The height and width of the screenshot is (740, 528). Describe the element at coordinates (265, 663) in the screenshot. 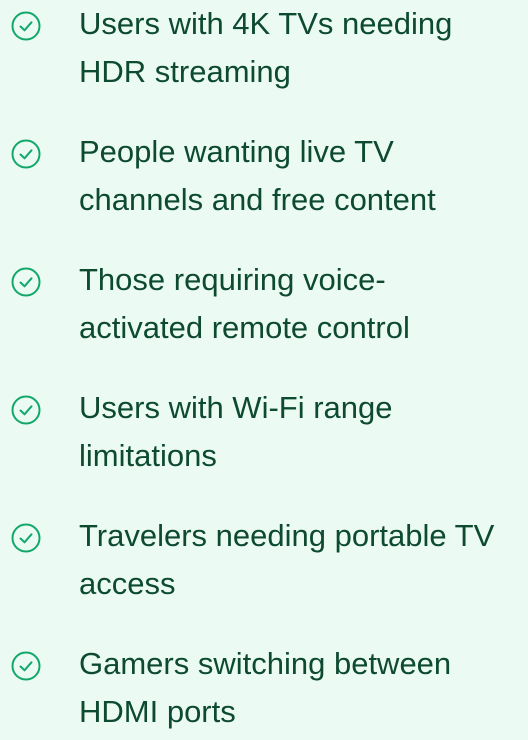

I see `list-item-line-1: Gamers switching between` at that location.